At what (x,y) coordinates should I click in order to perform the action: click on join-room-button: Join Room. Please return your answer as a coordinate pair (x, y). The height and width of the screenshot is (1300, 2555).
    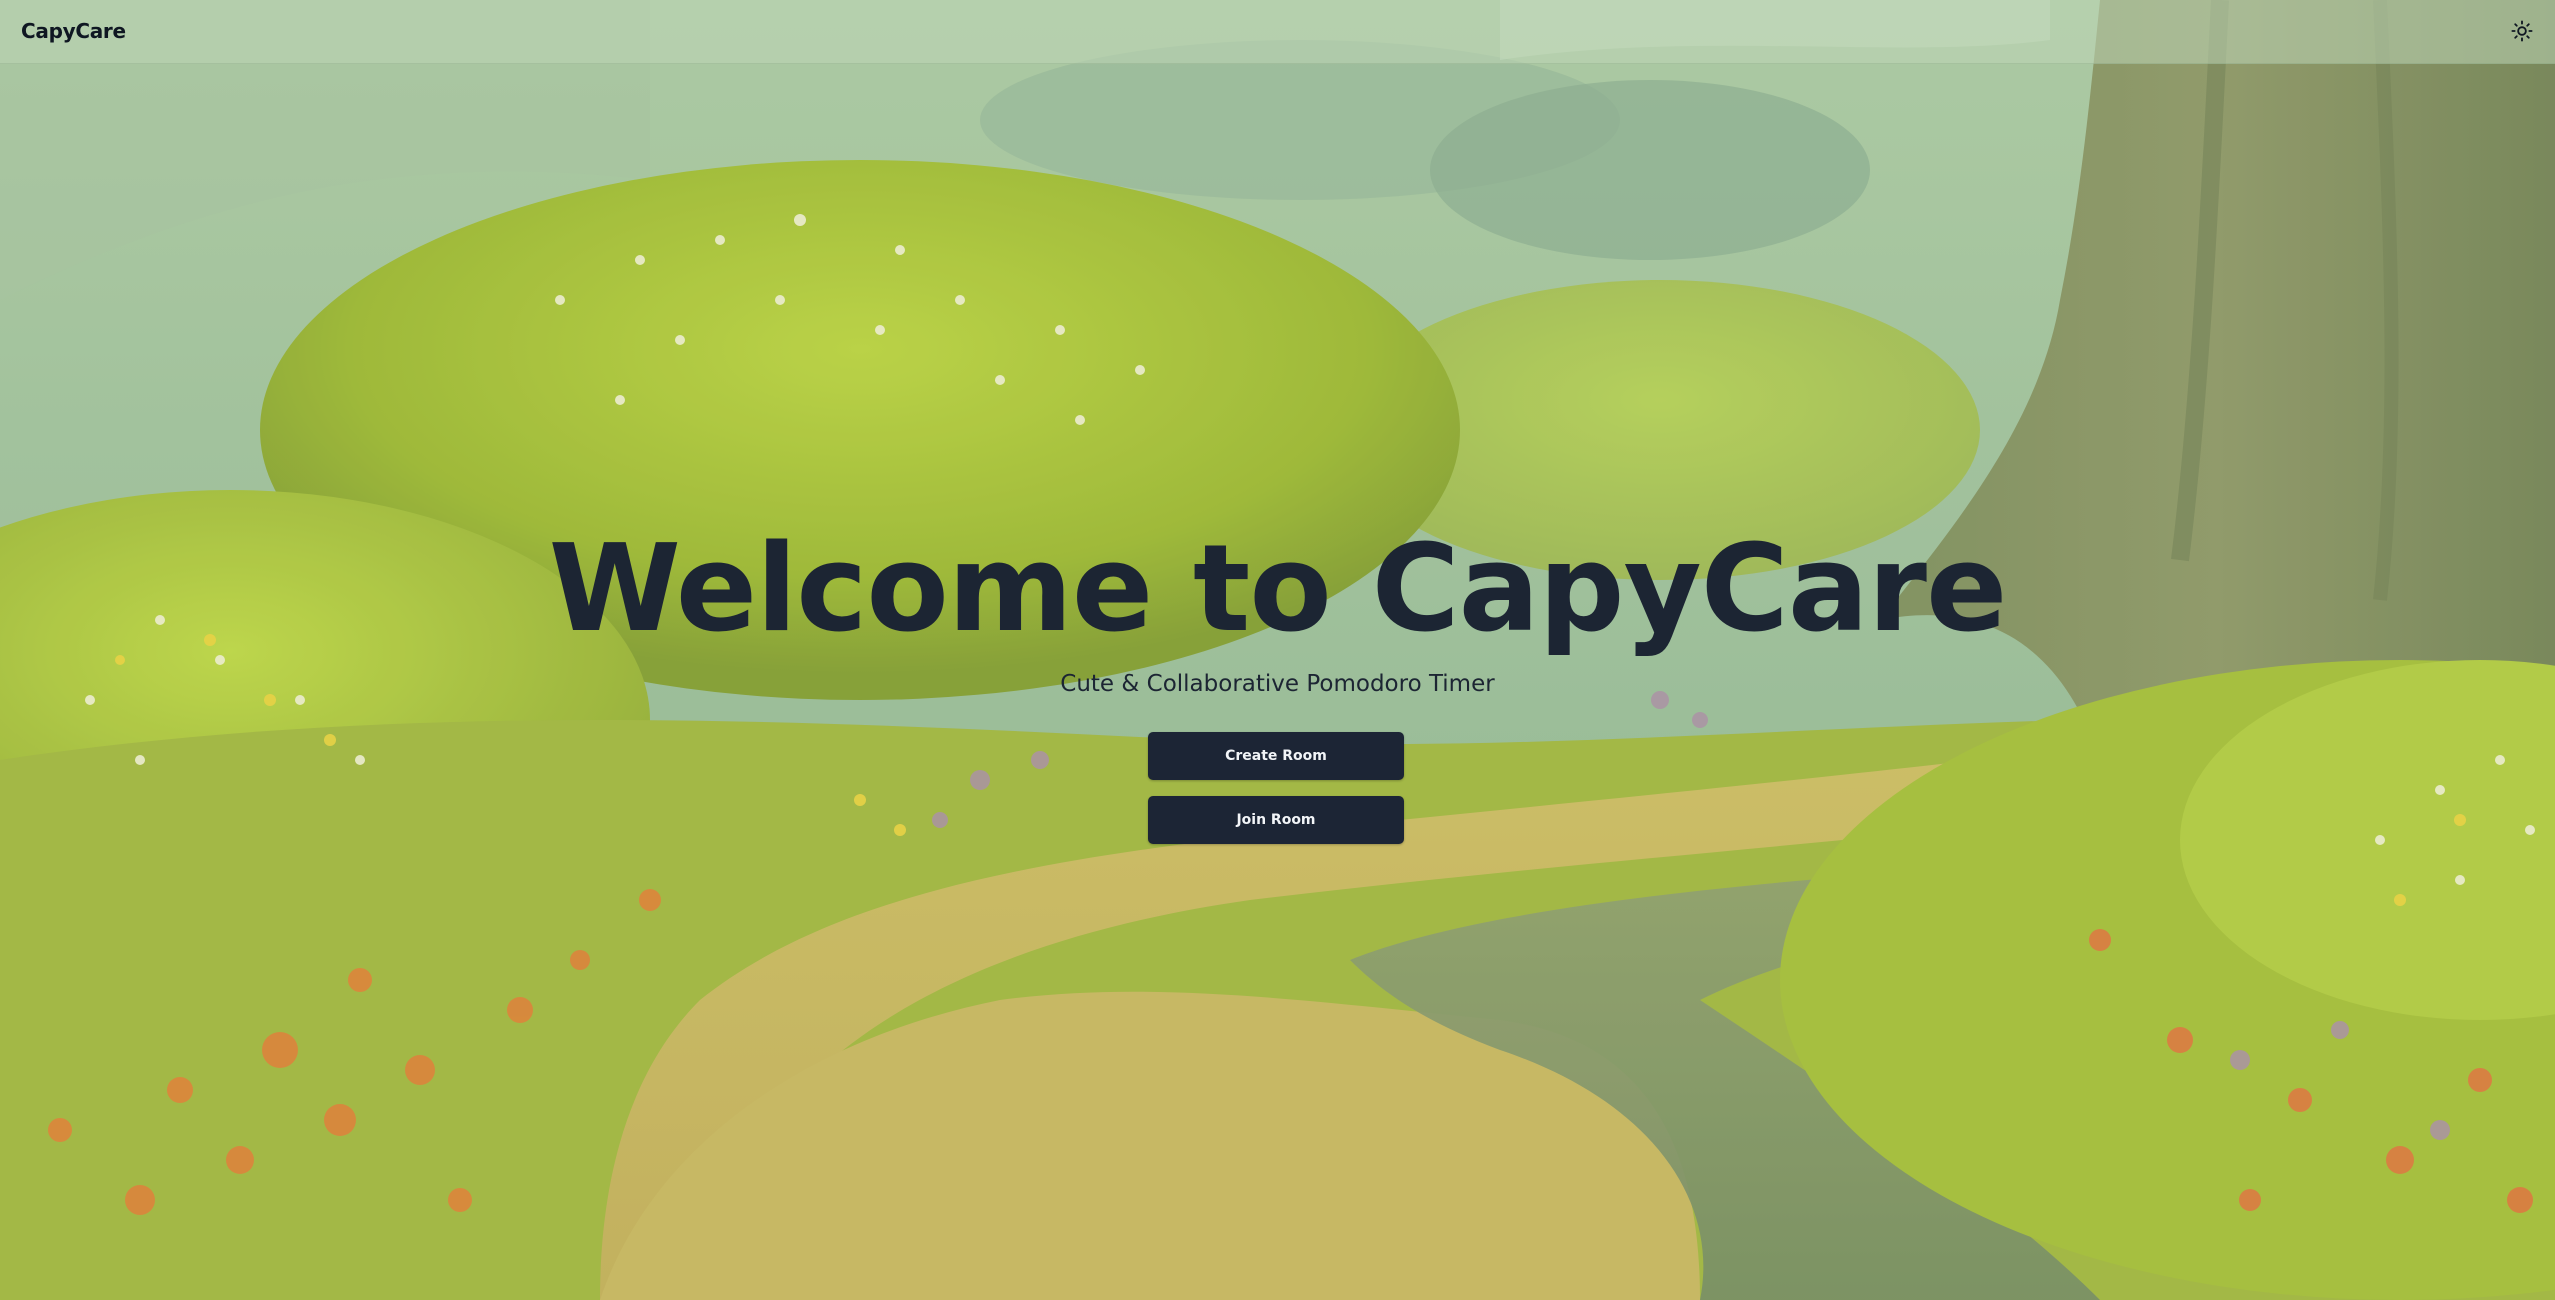
    Looking at the image, I should click on (1276, 820).